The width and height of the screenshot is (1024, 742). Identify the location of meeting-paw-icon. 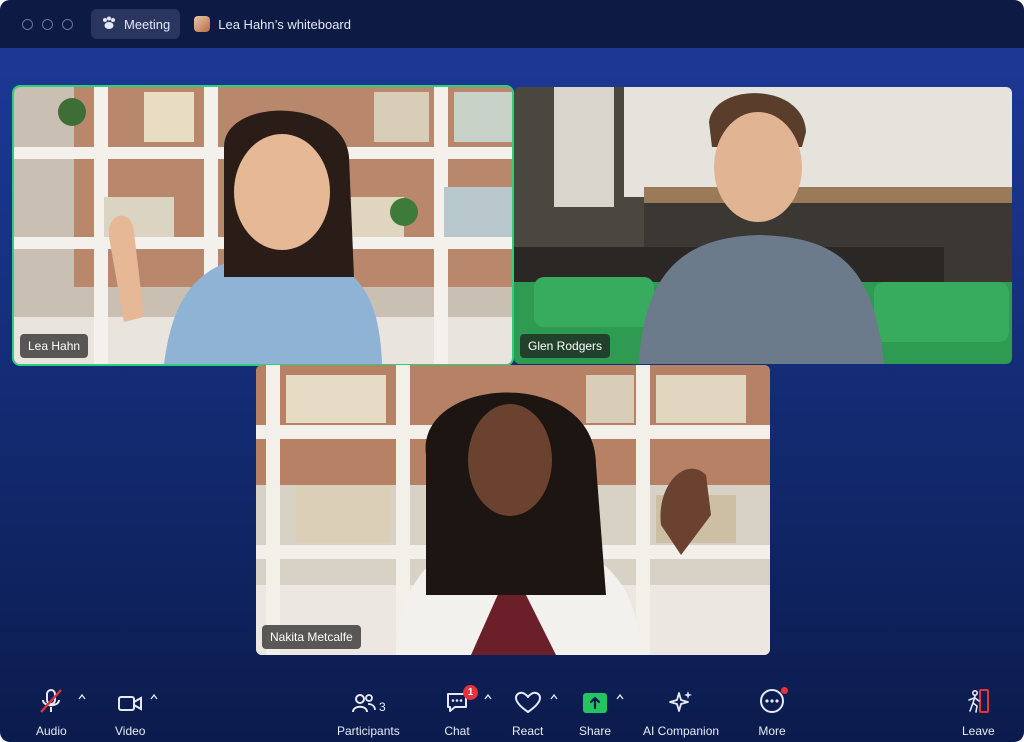
(109, 24).